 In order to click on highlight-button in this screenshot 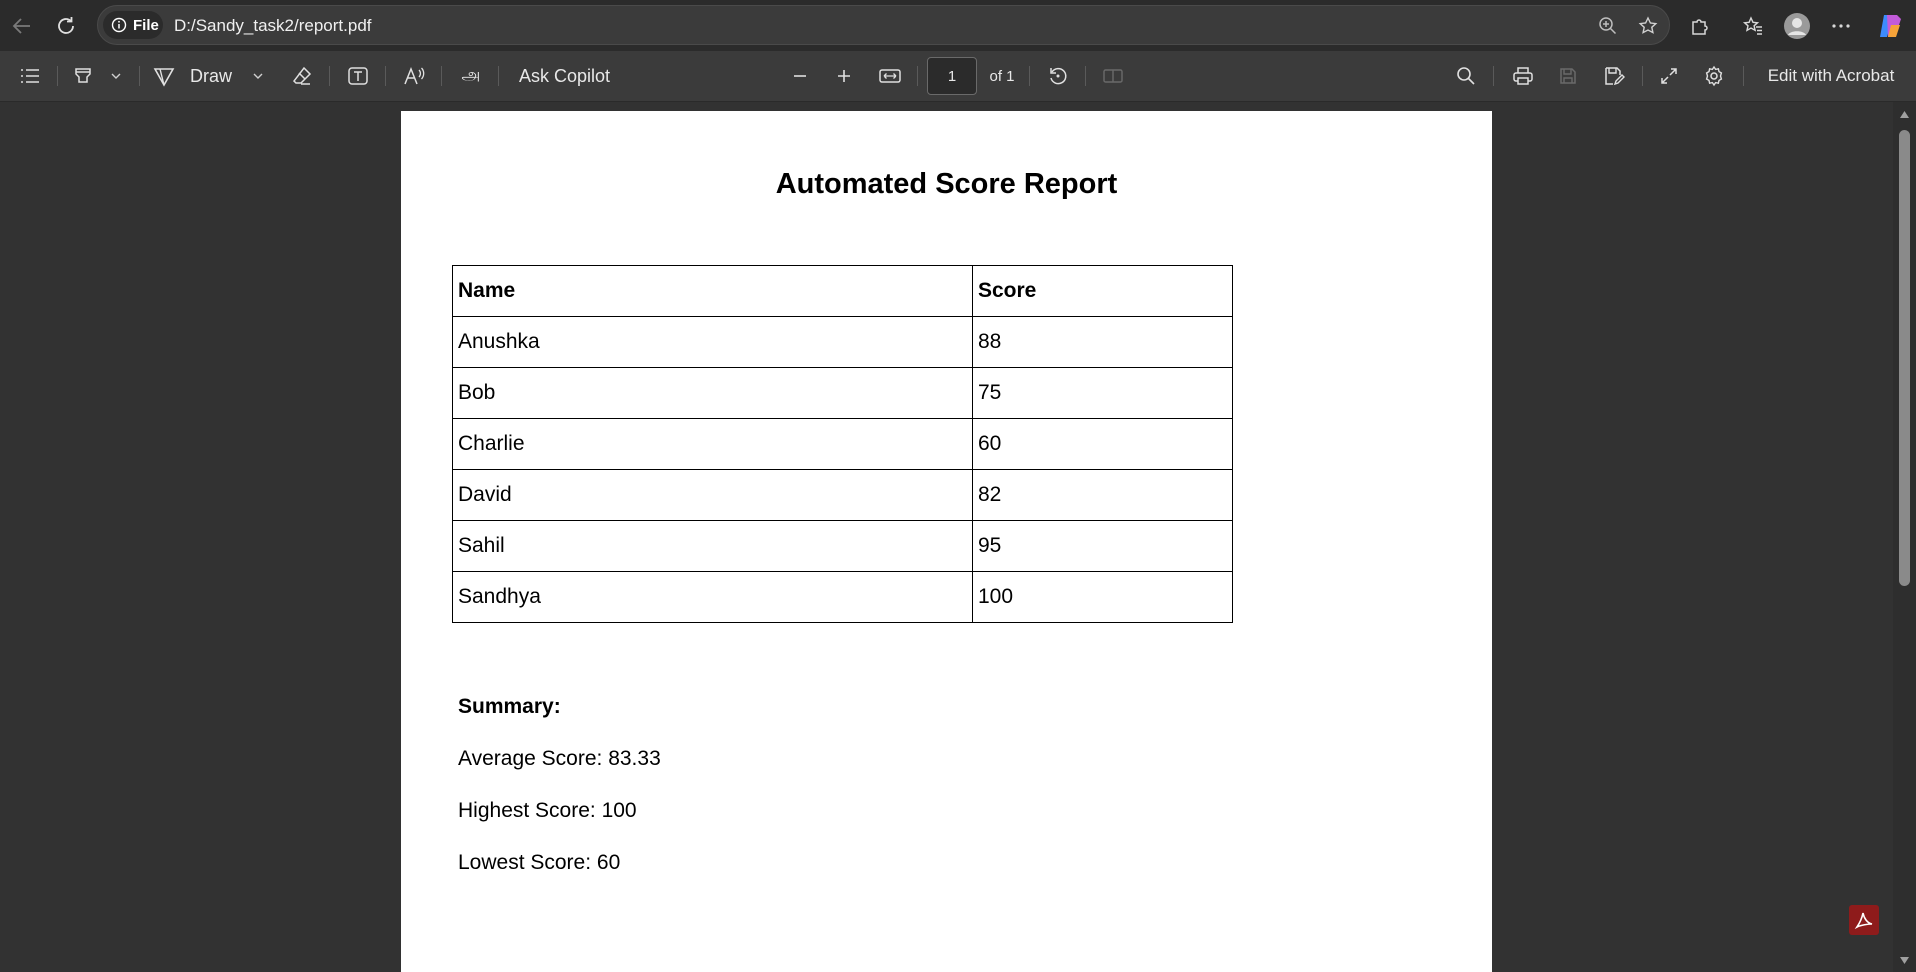, I will do `click(83, 76)`.